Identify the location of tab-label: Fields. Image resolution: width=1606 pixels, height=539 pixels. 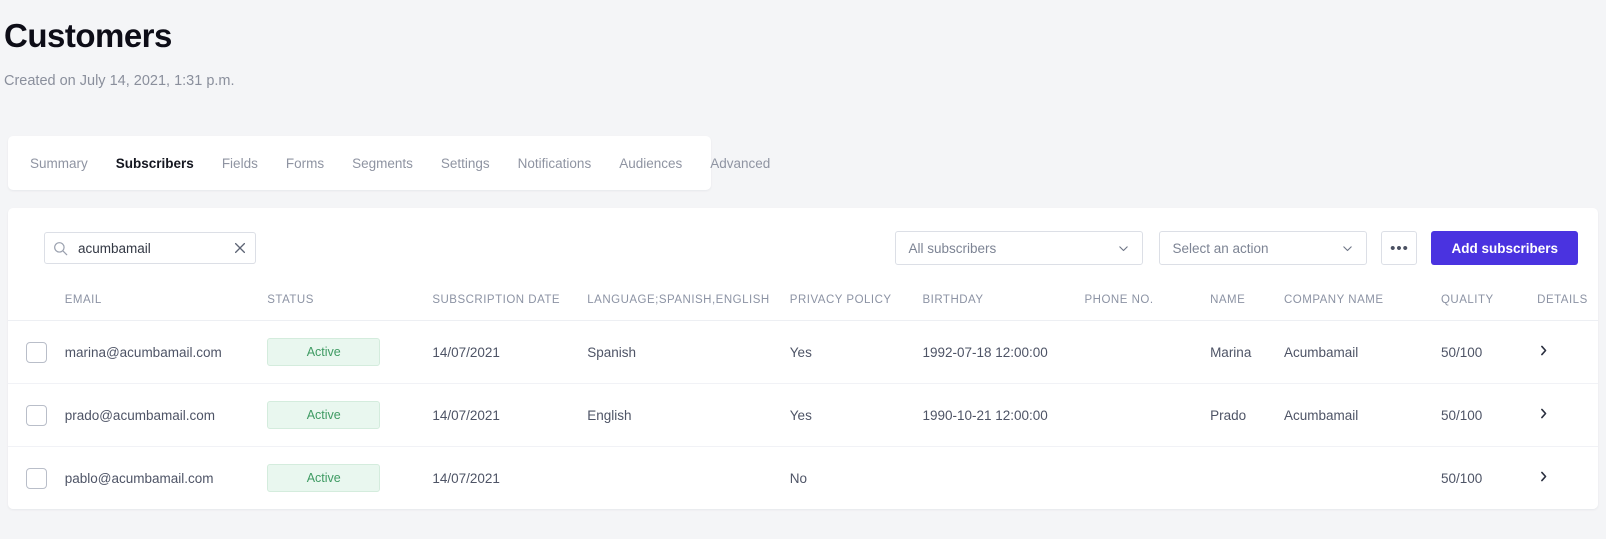
(239, 163).